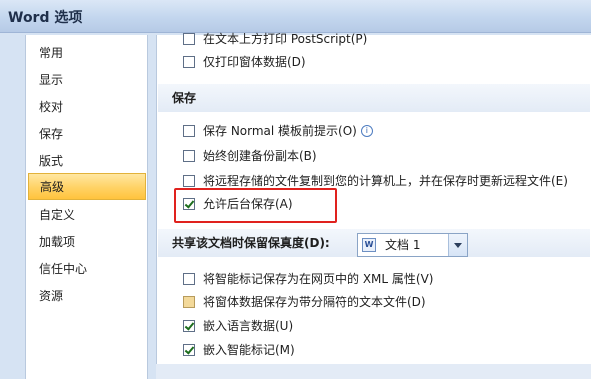 The height and width of the screenshot is (379, 591). What do you see at coordinates (318, 279) in the screenshot?
I see `option-label: 将智能标记保存为在网页中的 XML 属性(V)` at bounding box center [318, 279].